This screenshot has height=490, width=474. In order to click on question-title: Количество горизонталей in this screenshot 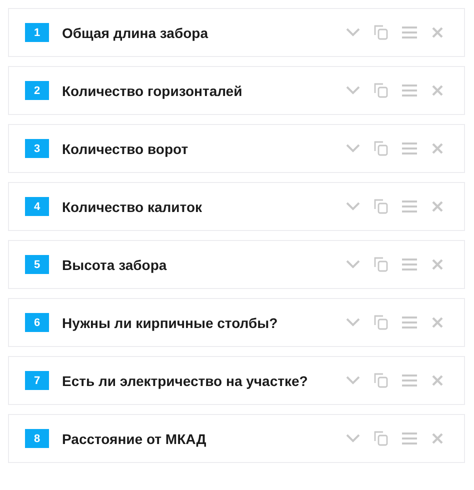, I will do `click(153, 90)`.